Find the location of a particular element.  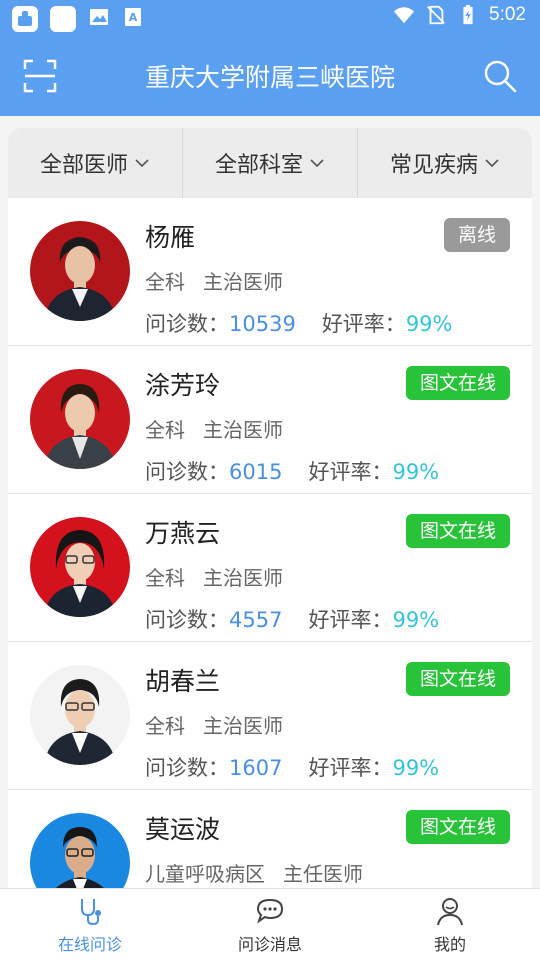

doctor-name: 莫运波 is located at coordinates (183, 829).